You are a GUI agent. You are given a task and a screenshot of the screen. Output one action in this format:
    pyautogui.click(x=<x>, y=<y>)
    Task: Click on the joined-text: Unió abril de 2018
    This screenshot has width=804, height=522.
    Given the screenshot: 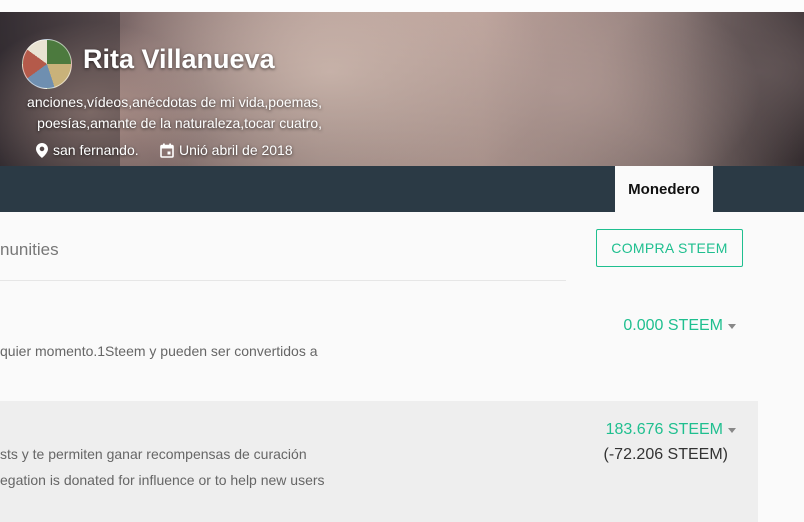 What is the action you would take?
    pyautogui.click(x=236, y=150)
    